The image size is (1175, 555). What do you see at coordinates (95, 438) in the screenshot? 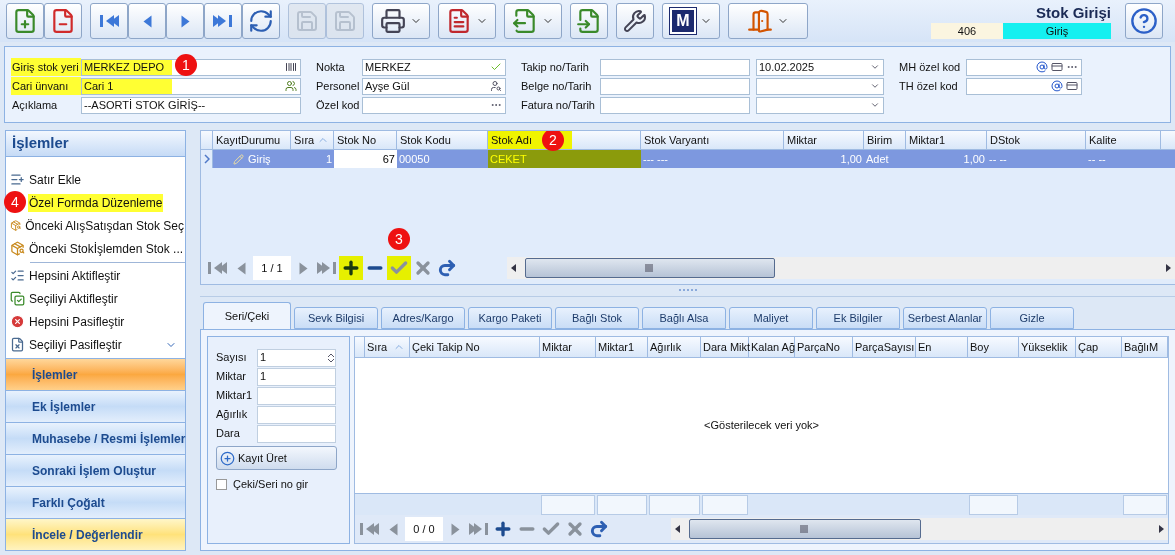
I see `navigation-section: Muhasebe / Resmi İşlemler` at bounding box center [95, 438].